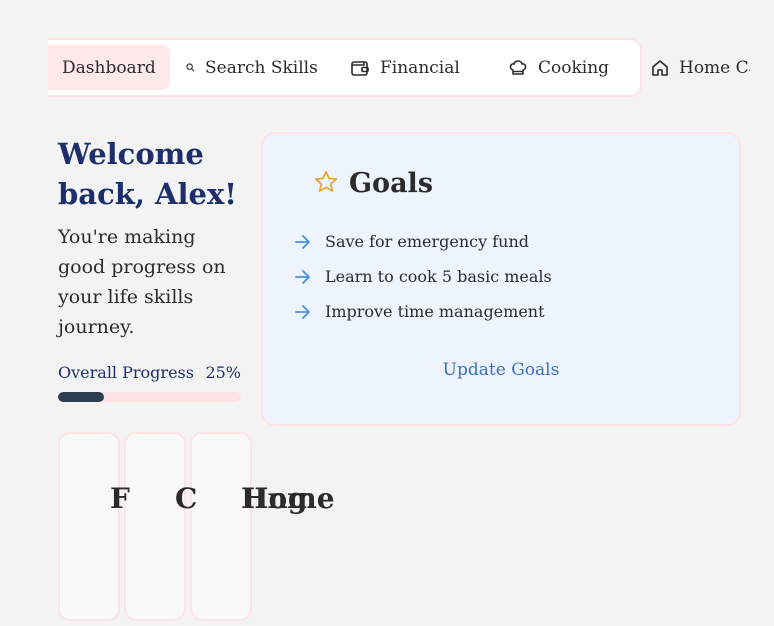 The image size is (774, 626). I want to click on goals-title: Goals, so click(391, 183).